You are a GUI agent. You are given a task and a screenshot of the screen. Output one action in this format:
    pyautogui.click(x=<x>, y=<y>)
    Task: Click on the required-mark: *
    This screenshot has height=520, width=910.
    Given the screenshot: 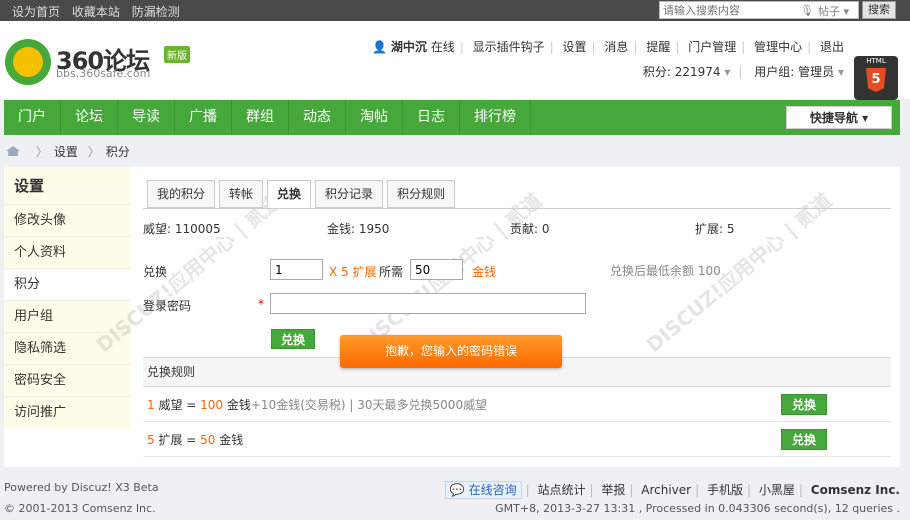 What is the action you would take?
    pyautogui.click(x=261, y=304)
    